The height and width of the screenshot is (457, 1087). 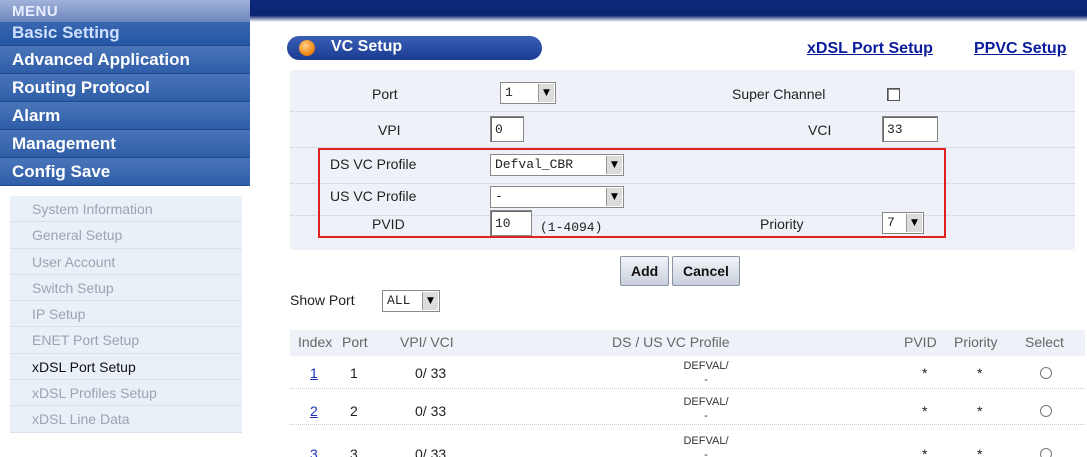 I want to click on col-port: Port, so click(x=355, y=342).